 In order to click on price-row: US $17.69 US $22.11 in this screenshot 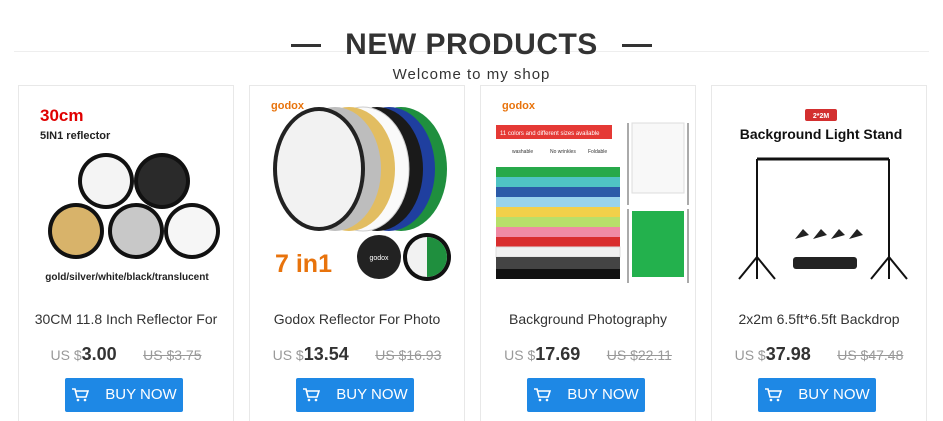, I will do `click(588, 356)`.